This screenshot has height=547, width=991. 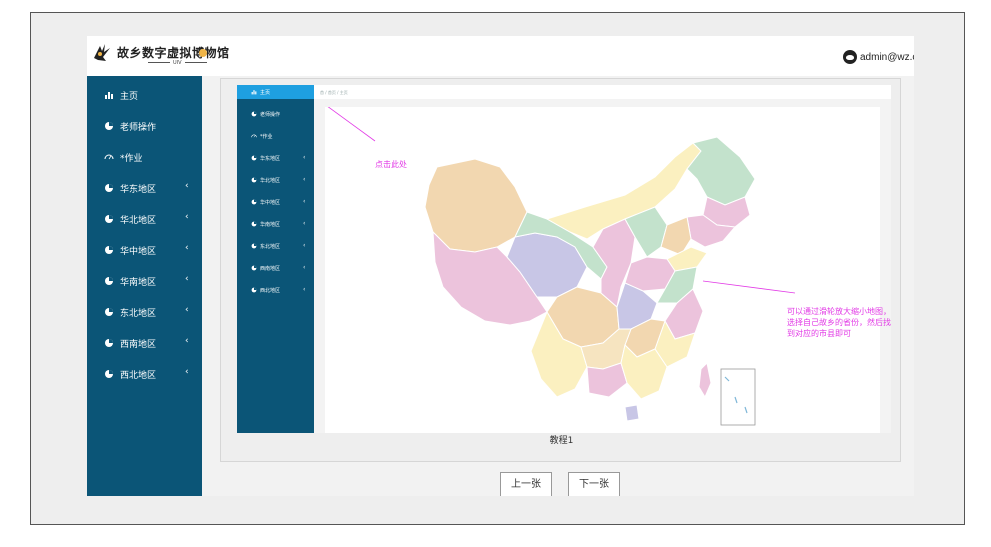 I want to click on sidebar-item-label: 西北地区, so click(x=138, y=376).